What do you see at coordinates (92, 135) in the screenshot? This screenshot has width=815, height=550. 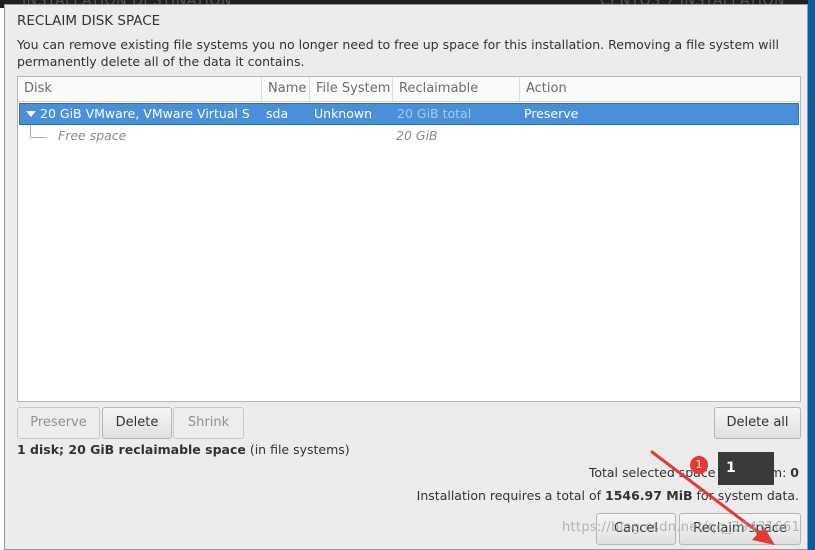 I see `disk-cell: Free space` at bounding box center [92, 135].